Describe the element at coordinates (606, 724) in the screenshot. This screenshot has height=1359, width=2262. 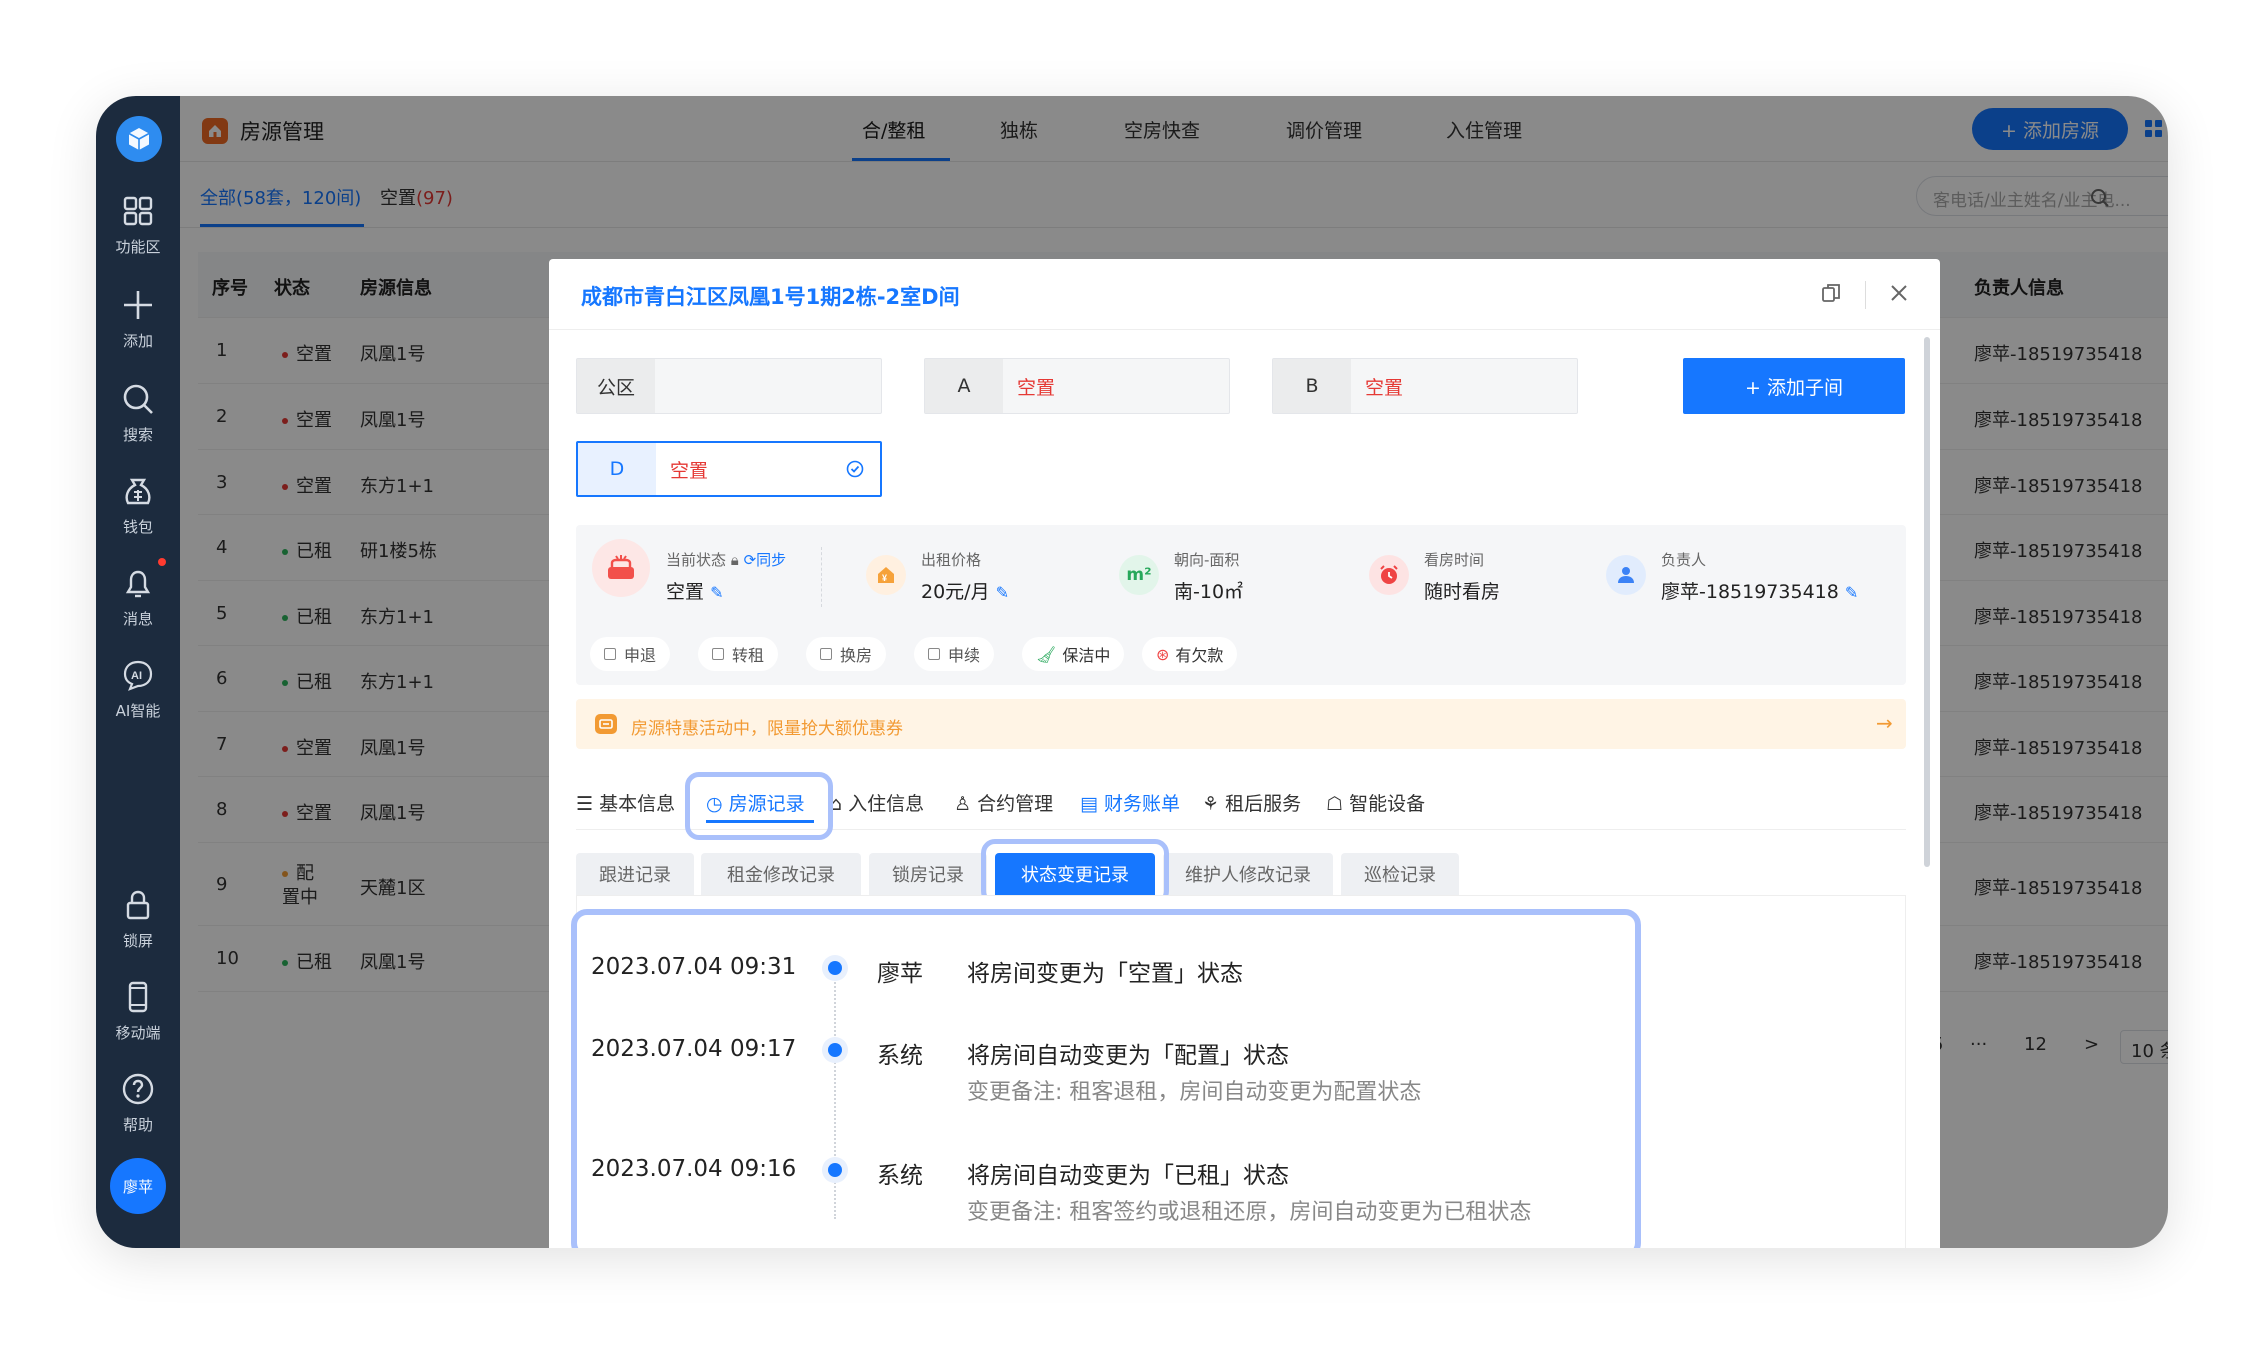
I see `coupon-icon` at that location.